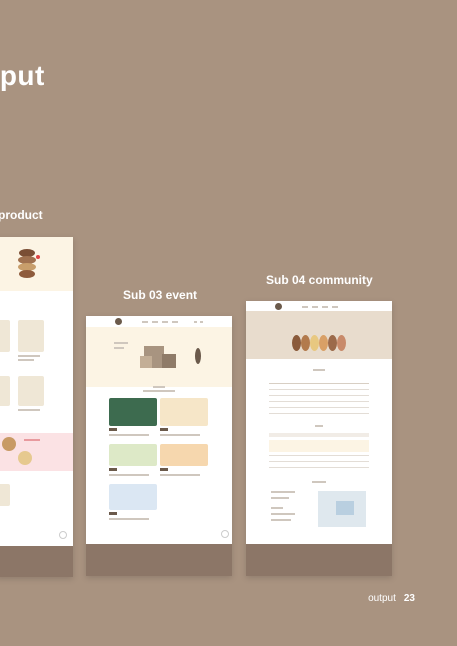  I want to click on label-sub04-community: Sub 04 community, so click(319, 280).